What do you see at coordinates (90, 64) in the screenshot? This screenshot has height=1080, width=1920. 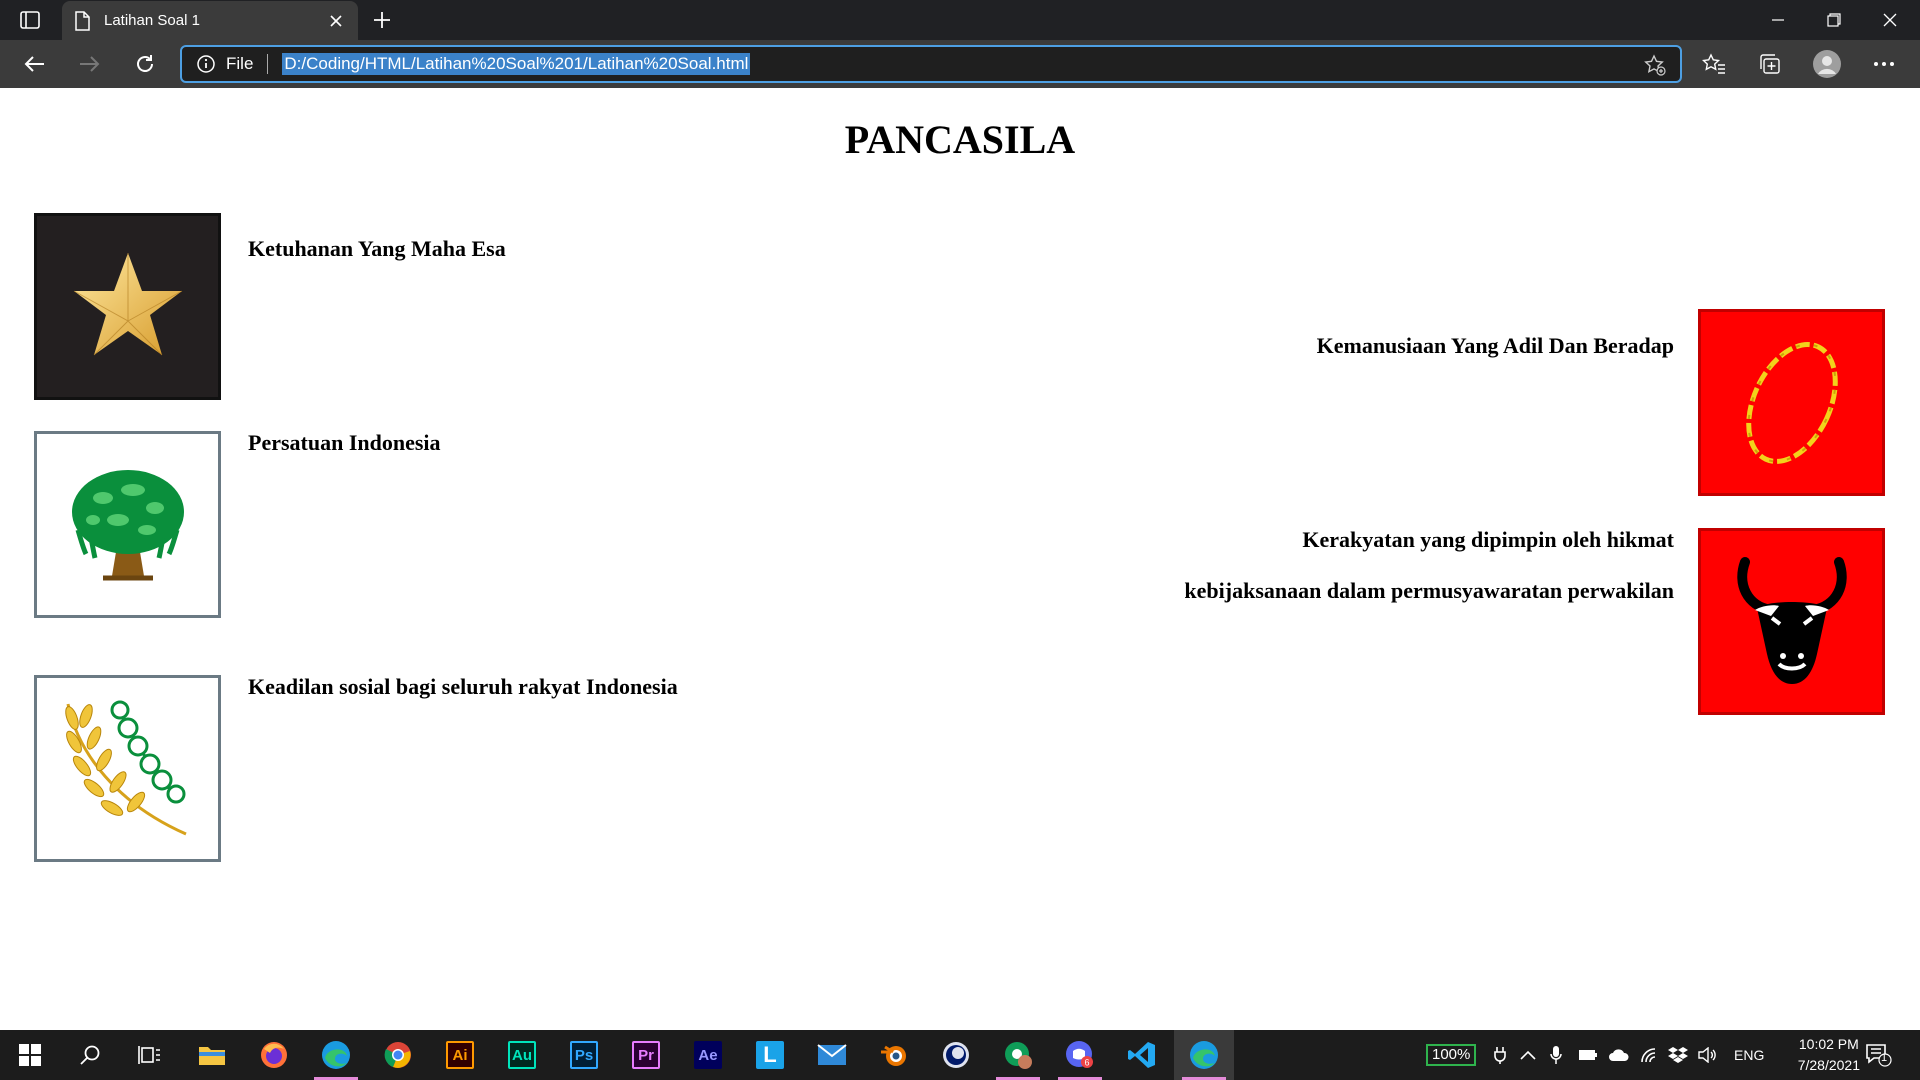 I see `forward-button` at bounding box center [90, 64].